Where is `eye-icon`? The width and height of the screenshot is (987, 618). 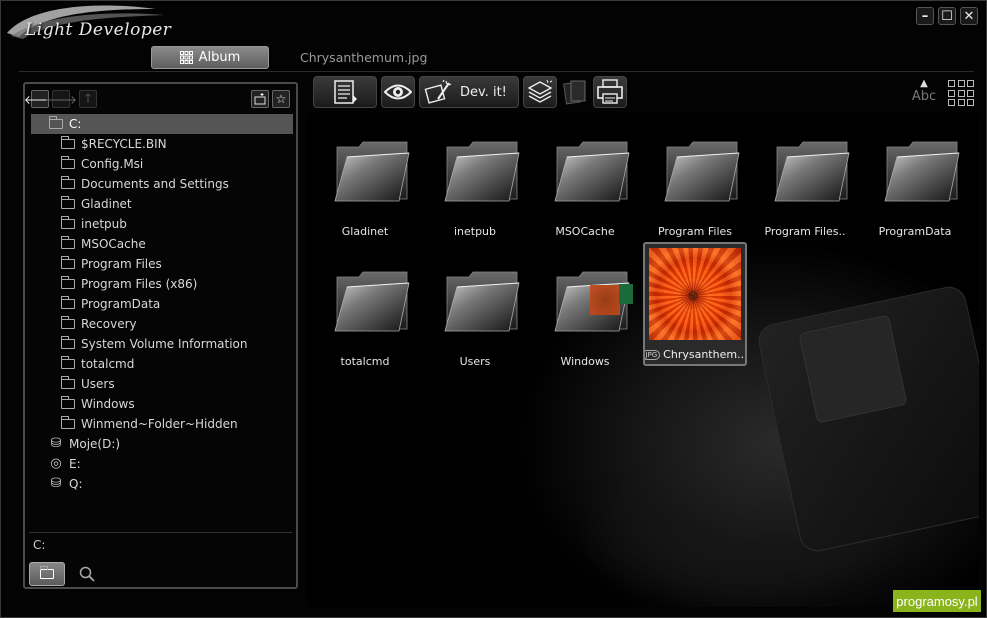 eye-icon is located at coordinates (398, 92).